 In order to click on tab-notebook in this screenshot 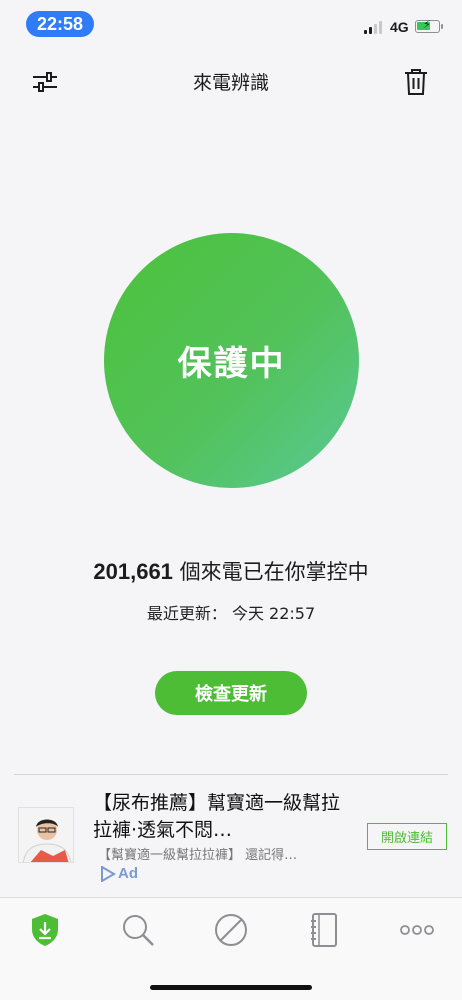, I will do `click(324, 930)`.